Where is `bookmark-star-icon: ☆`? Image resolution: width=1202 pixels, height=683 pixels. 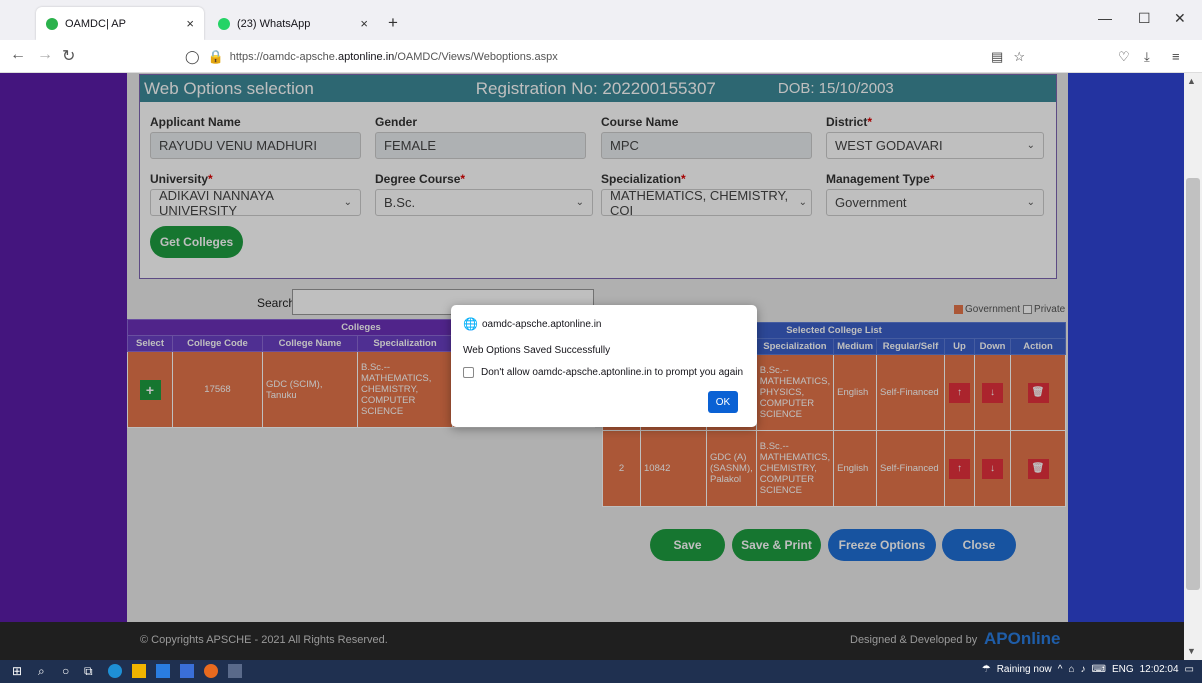
bookmark-star-icon: ☆ is located at coordinates (1019, 57).